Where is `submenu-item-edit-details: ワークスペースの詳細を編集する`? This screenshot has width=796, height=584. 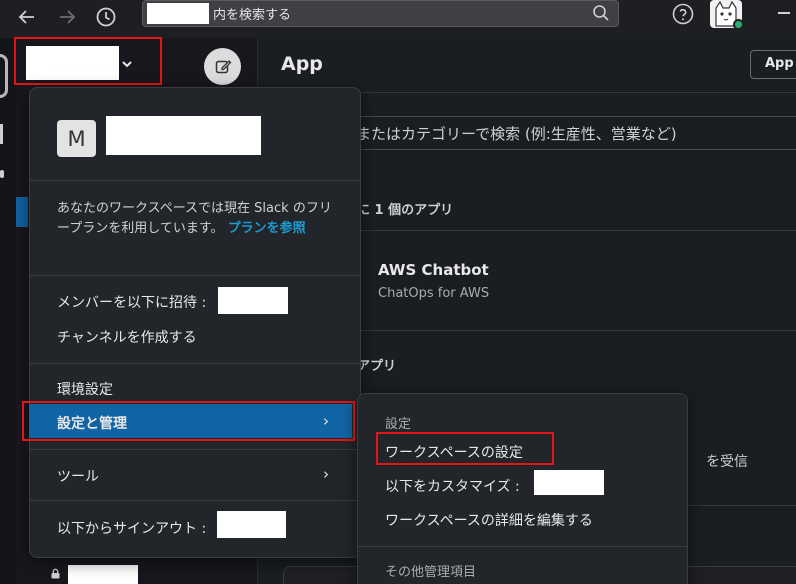 submenu-item-edit-details: ワークスペースの詳細を編集する is located at coordinates (489, 520).